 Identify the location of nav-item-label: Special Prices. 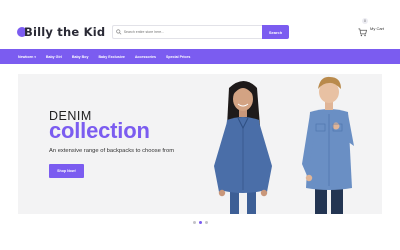
(178, 56).